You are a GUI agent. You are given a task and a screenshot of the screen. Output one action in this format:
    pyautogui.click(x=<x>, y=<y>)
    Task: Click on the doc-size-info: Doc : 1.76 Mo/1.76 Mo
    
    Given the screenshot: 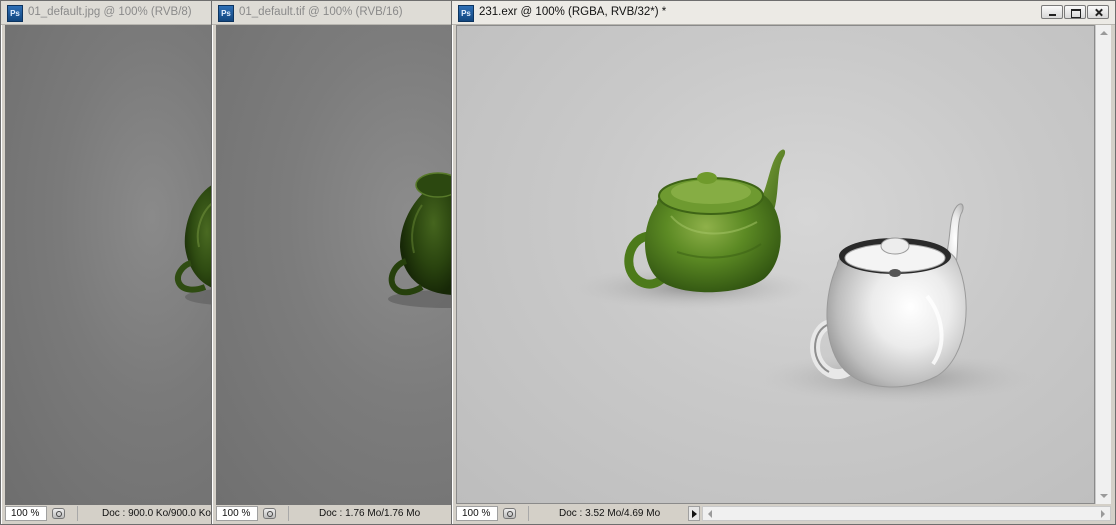 What is the action you would take?
    pyautogui.click(x=354, y=513)
    